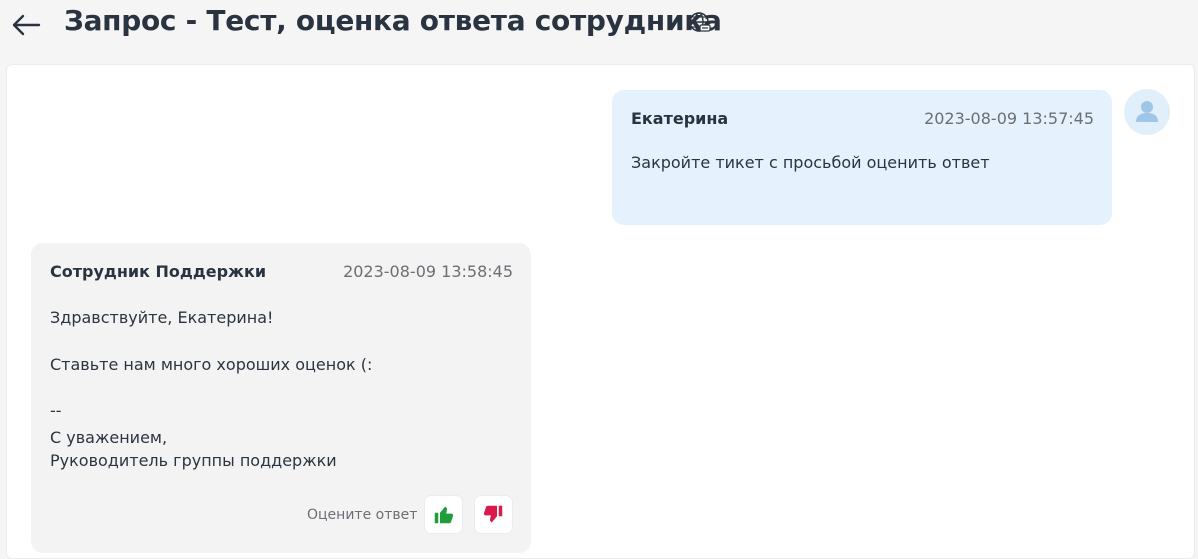 This screenshot has width=1198, height=559. Describe the element at coordinates (193, 460) in the screenshot. I see `message-text-line: Руководитель группы поддержки` at that location.